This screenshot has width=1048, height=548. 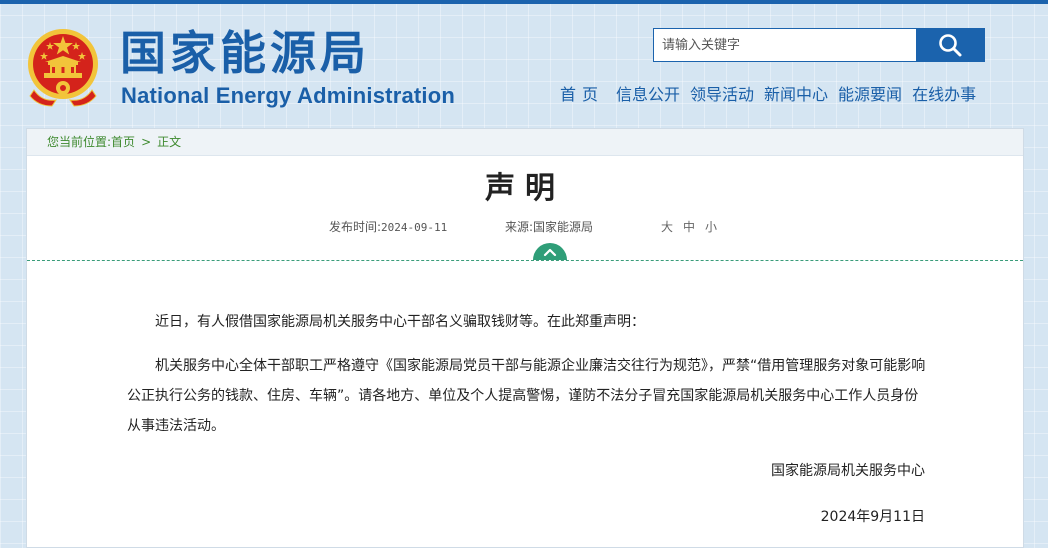 I want to click on article-title: 声明, so click(x=525, y=188).